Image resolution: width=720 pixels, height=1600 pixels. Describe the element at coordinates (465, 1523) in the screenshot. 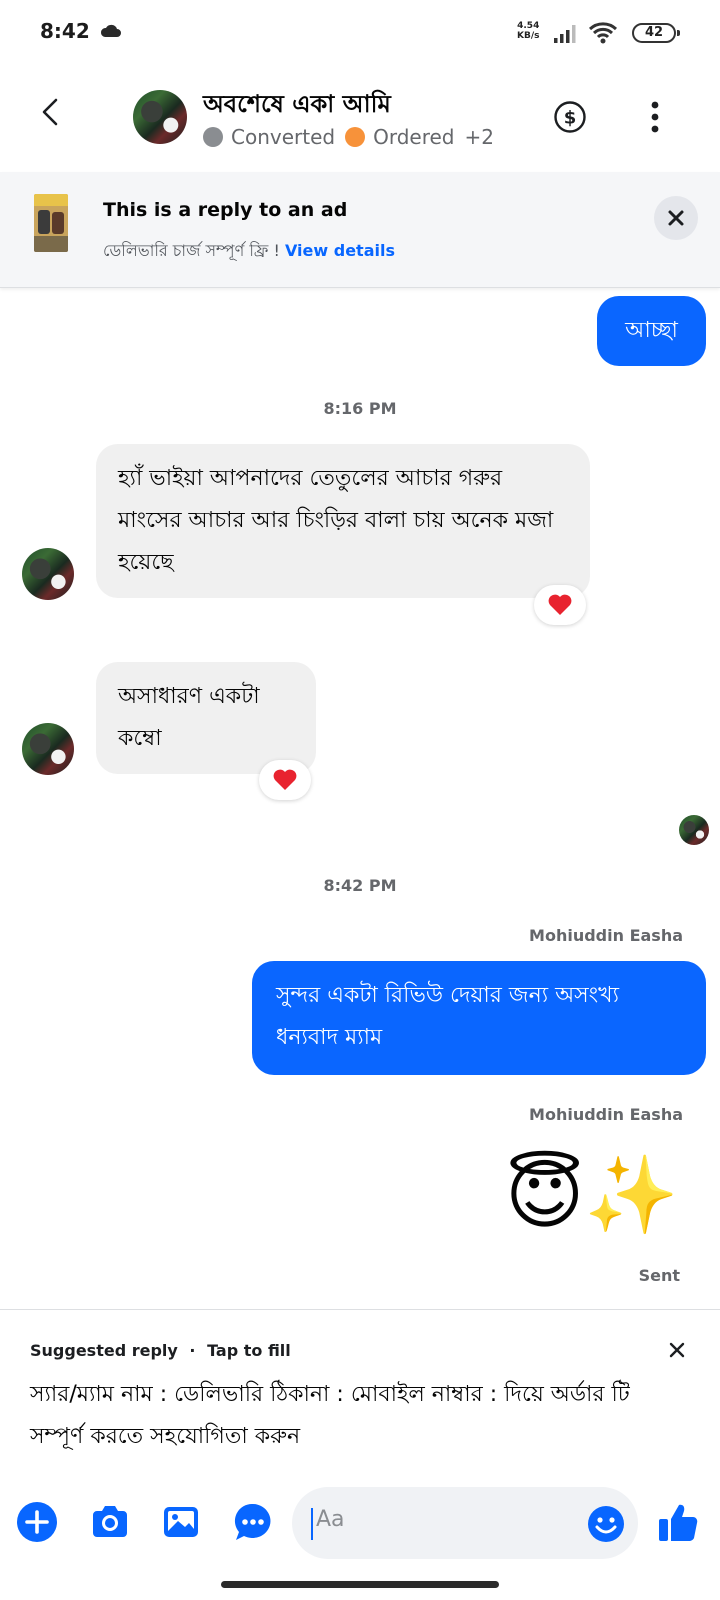

I see `message-input: Aa` at that location.